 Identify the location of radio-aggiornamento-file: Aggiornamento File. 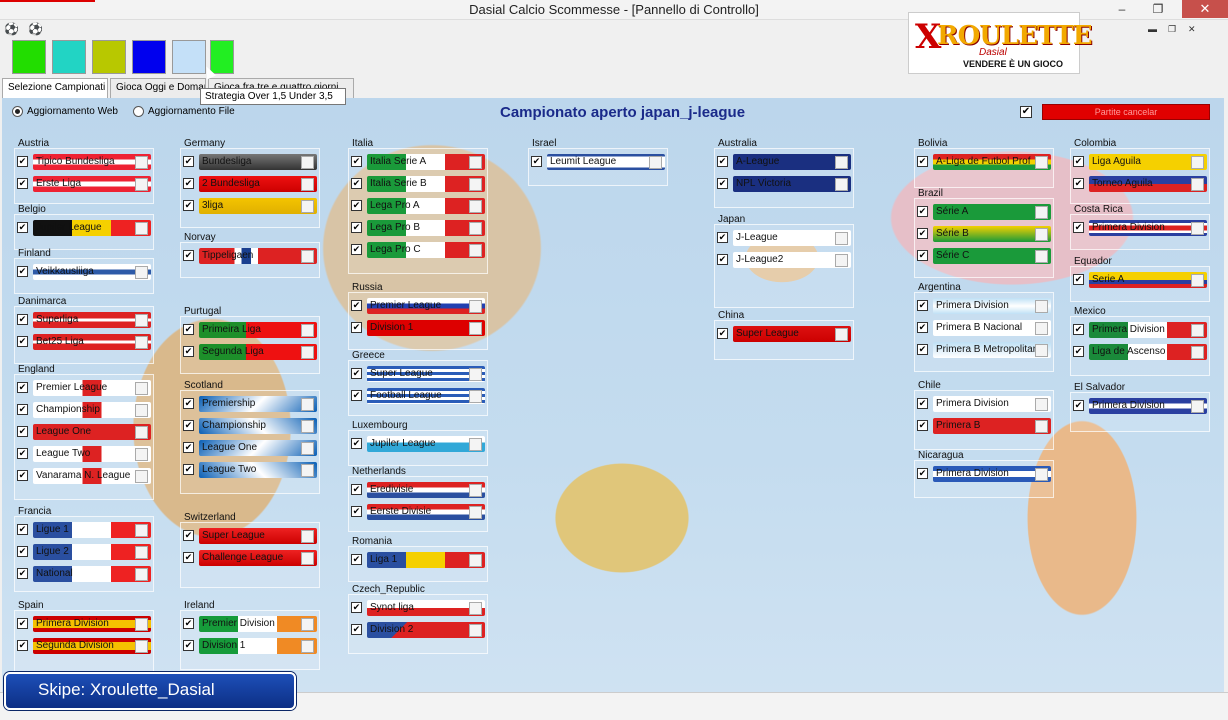
(184, 111).